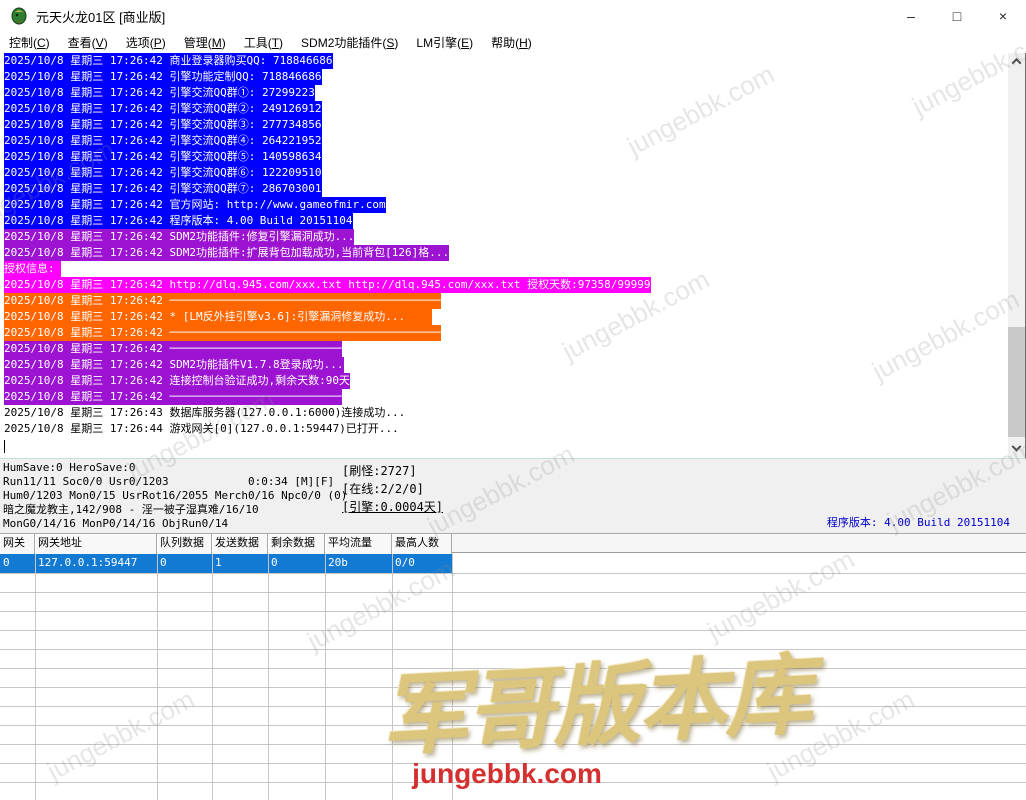  What do you see at coordinates (116, 523) in the screenshot?
I see `stat-line: MonG0/14/16 MonP0/14/16 ObjRun0/14` at bounding box center [116, 523].